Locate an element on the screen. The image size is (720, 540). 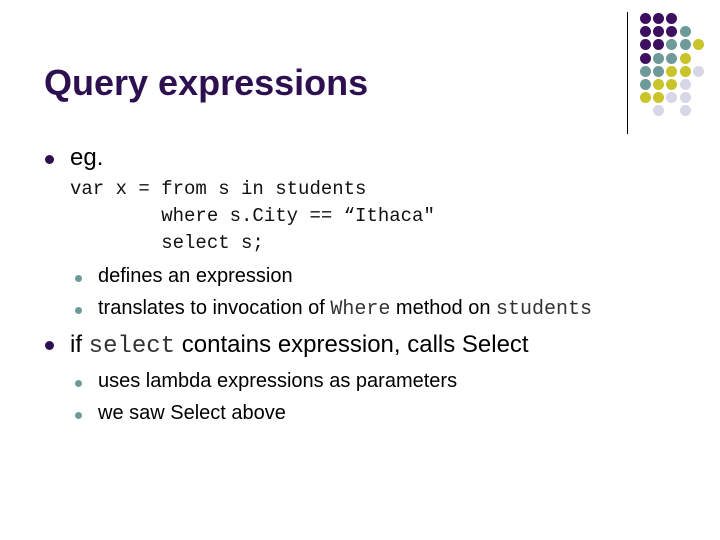
code-line-1: var x = from s in students is located at coordinates (218, 189).